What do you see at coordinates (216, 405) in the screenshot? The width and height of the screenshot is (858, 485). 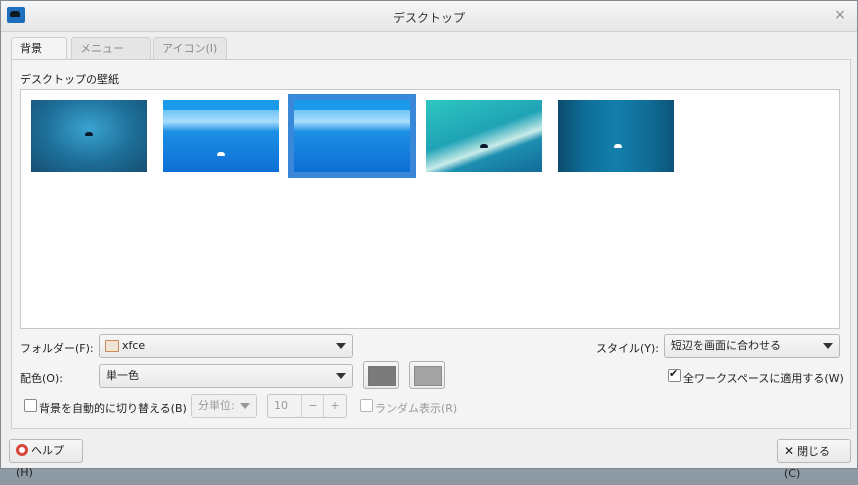 I see `interval-unit-value: 分単位:` at bounding box center [216, 405].